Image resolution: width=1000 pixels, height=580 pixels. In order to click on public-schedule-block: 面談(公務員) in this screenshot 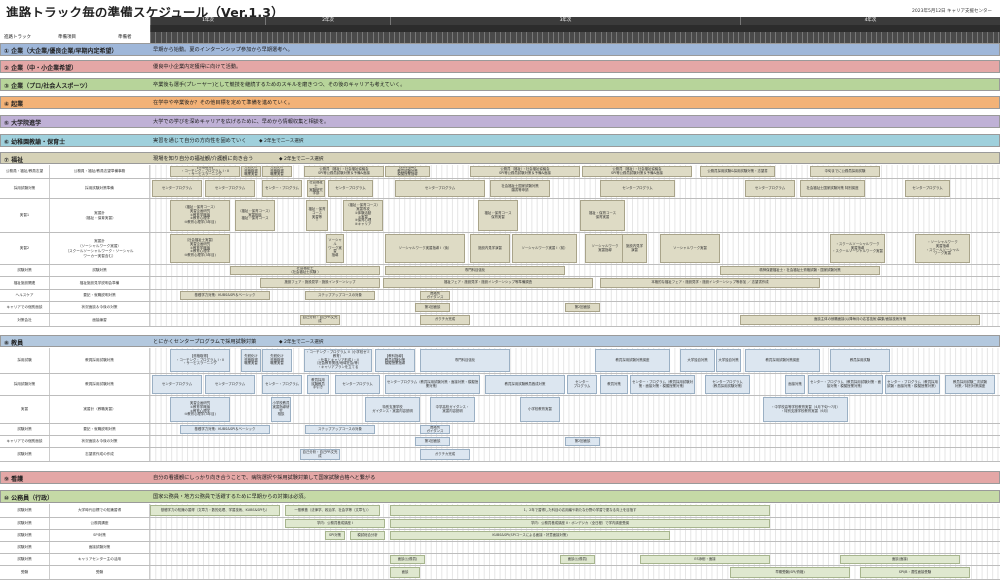, I will do `click(577, 559)`.